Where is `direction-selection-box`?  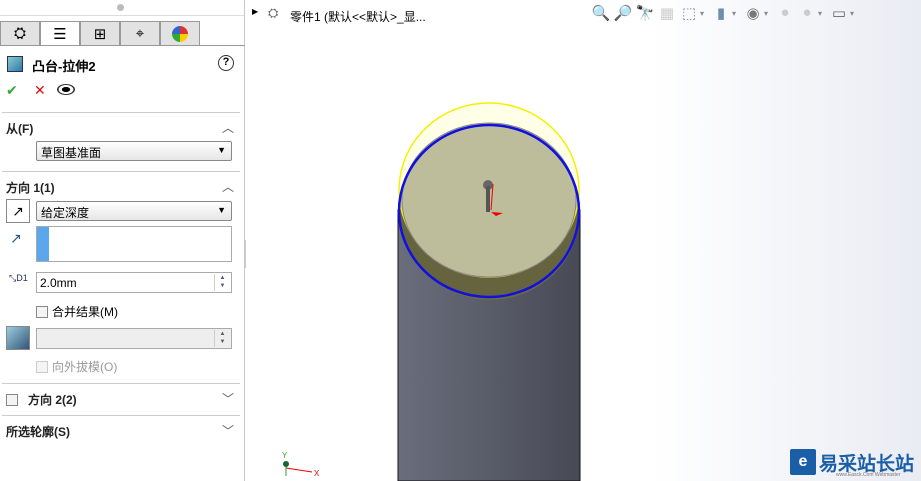
direction-selection-box is located at coordinates (134, 244).